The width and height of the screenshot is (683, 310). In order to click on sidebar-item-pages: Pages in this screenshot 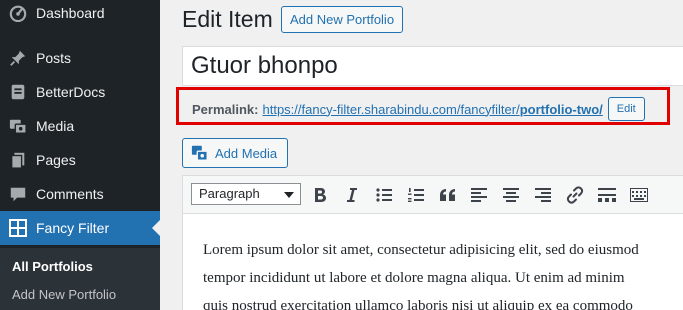, I will do `click(80, 160)`.